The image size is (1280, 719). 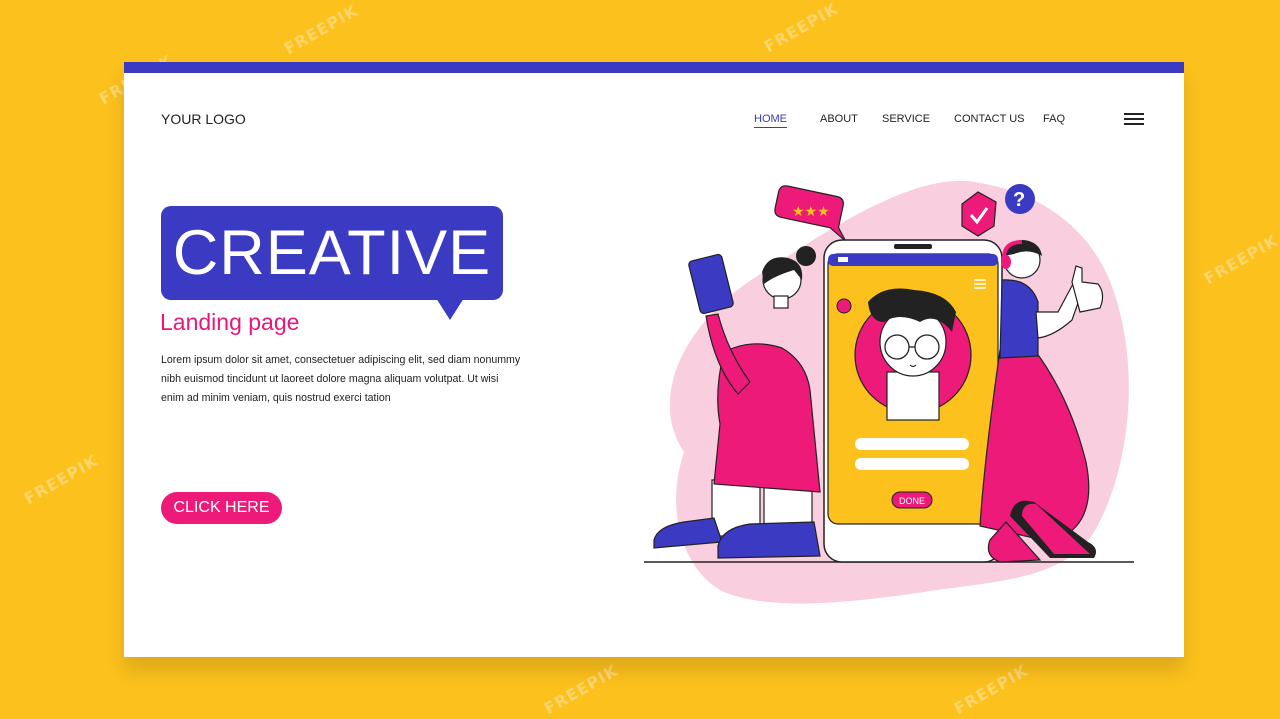 I want to click on nav-faq: FAQ, so click(x=1054, y=119).